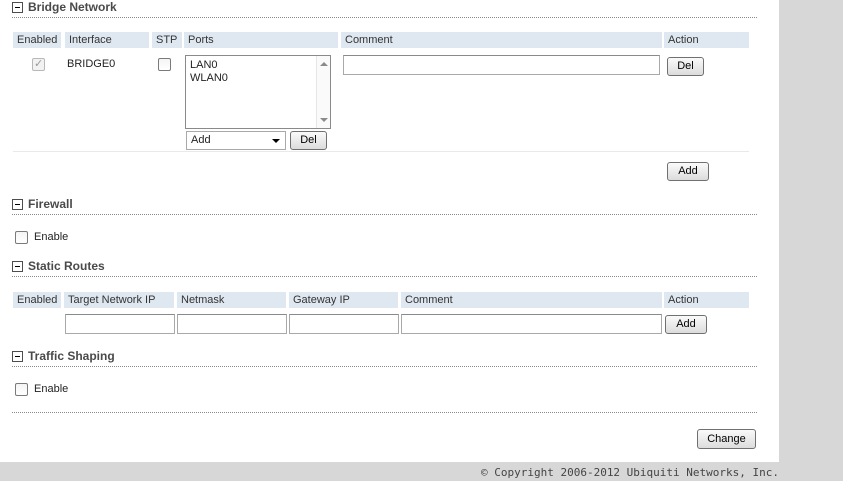  Describe the element at coordinates (685, 66) in the screenshot. I see `bridge-del-button: Del` at that location.